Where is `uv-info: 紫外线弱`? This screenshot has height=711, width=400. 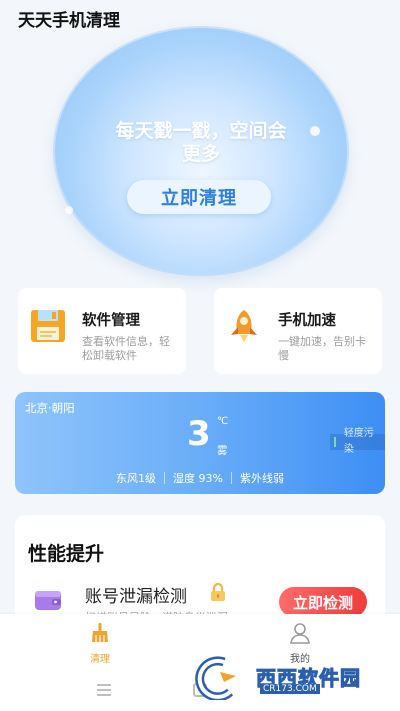
uv-info: 紫外线弱 is located at coordinates (261, 478).